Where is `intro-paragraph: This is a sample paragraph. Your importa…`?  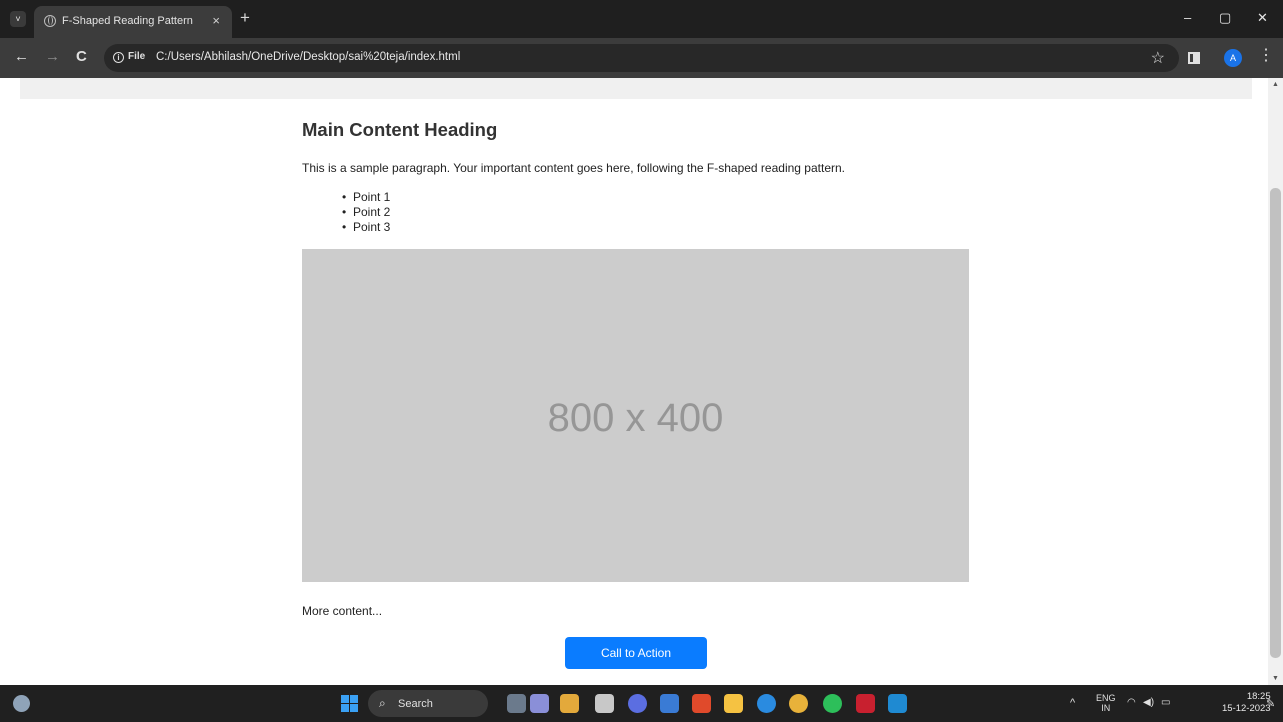 intro-paragraph: This is a sample paragraph. Your importa… is located at coordinates (573, 168).